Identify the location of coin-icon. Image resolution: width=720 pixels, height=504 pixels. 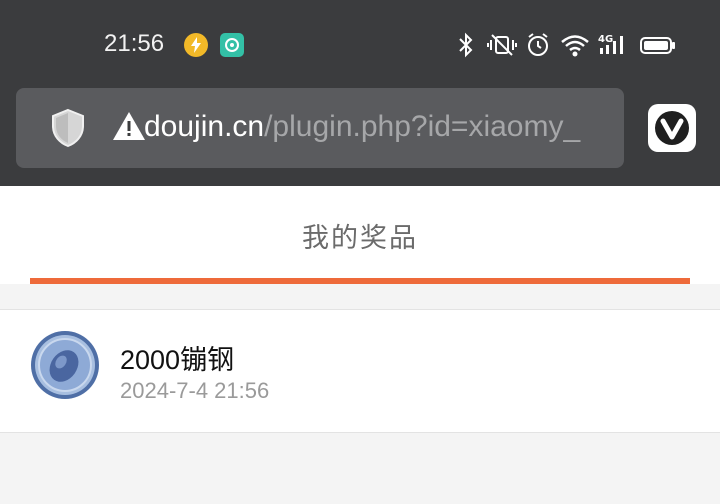
(65, 365).